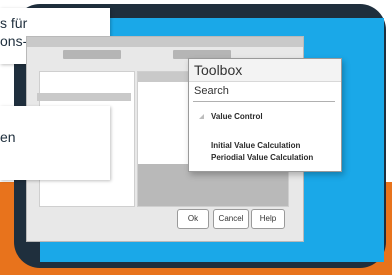  What do you see at coordinates (264, 101) in the screenshot?
I see `search-underline` at bounding box center [264, 101].